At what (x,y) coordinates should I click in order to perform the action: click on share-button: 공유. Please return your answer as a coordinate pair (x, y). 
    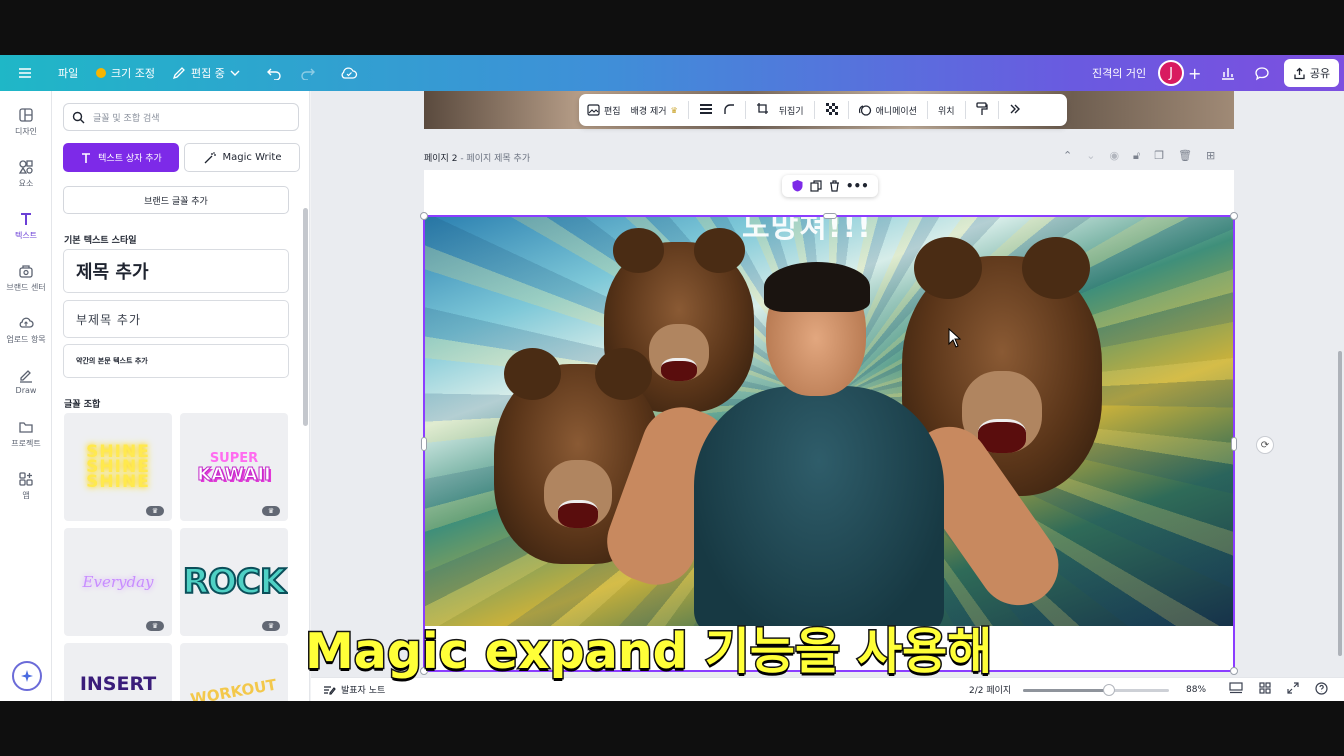
    Looking at the image, I should click on (1311, 73).